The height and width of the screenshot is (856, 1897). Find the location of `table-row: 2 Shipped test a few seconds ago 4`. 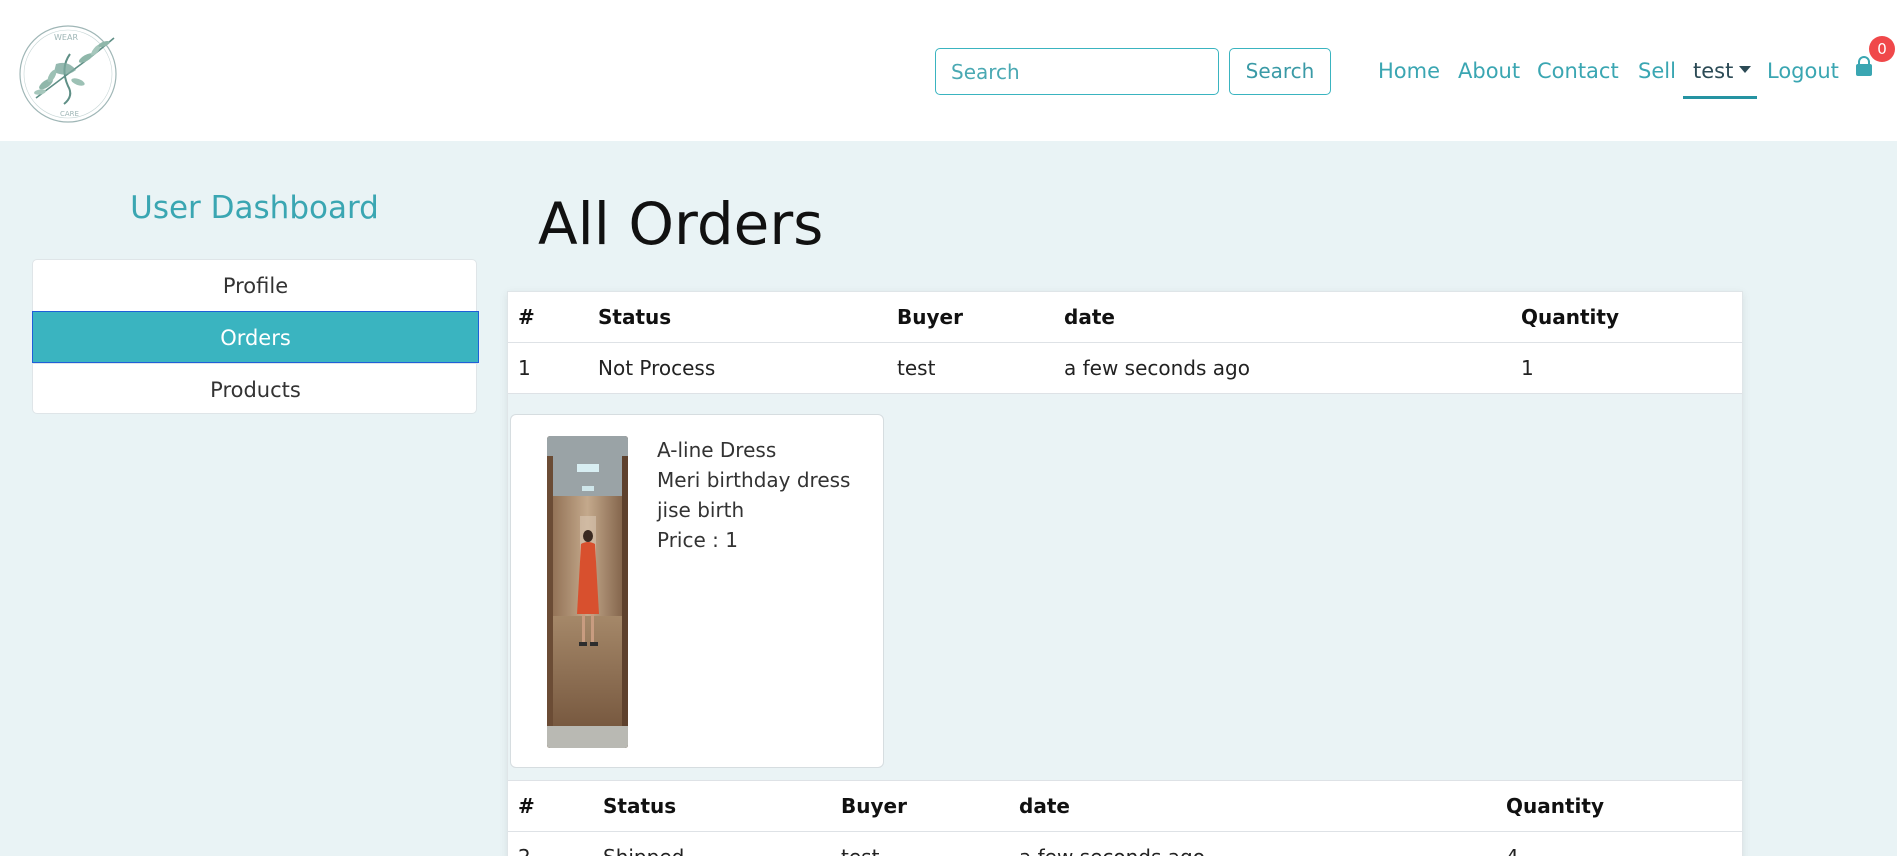

table-row: 2 Shipped test a few seconds ago 4 is located at coordinates (1125, 844).